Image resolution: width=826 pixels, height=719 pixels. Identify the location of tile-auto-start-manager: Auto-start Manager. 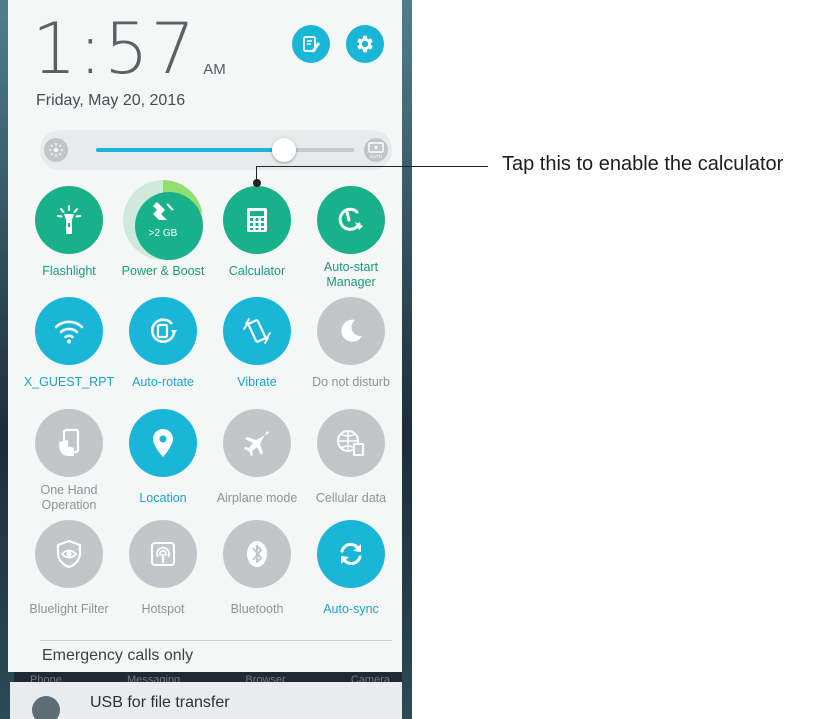
(351, 238).